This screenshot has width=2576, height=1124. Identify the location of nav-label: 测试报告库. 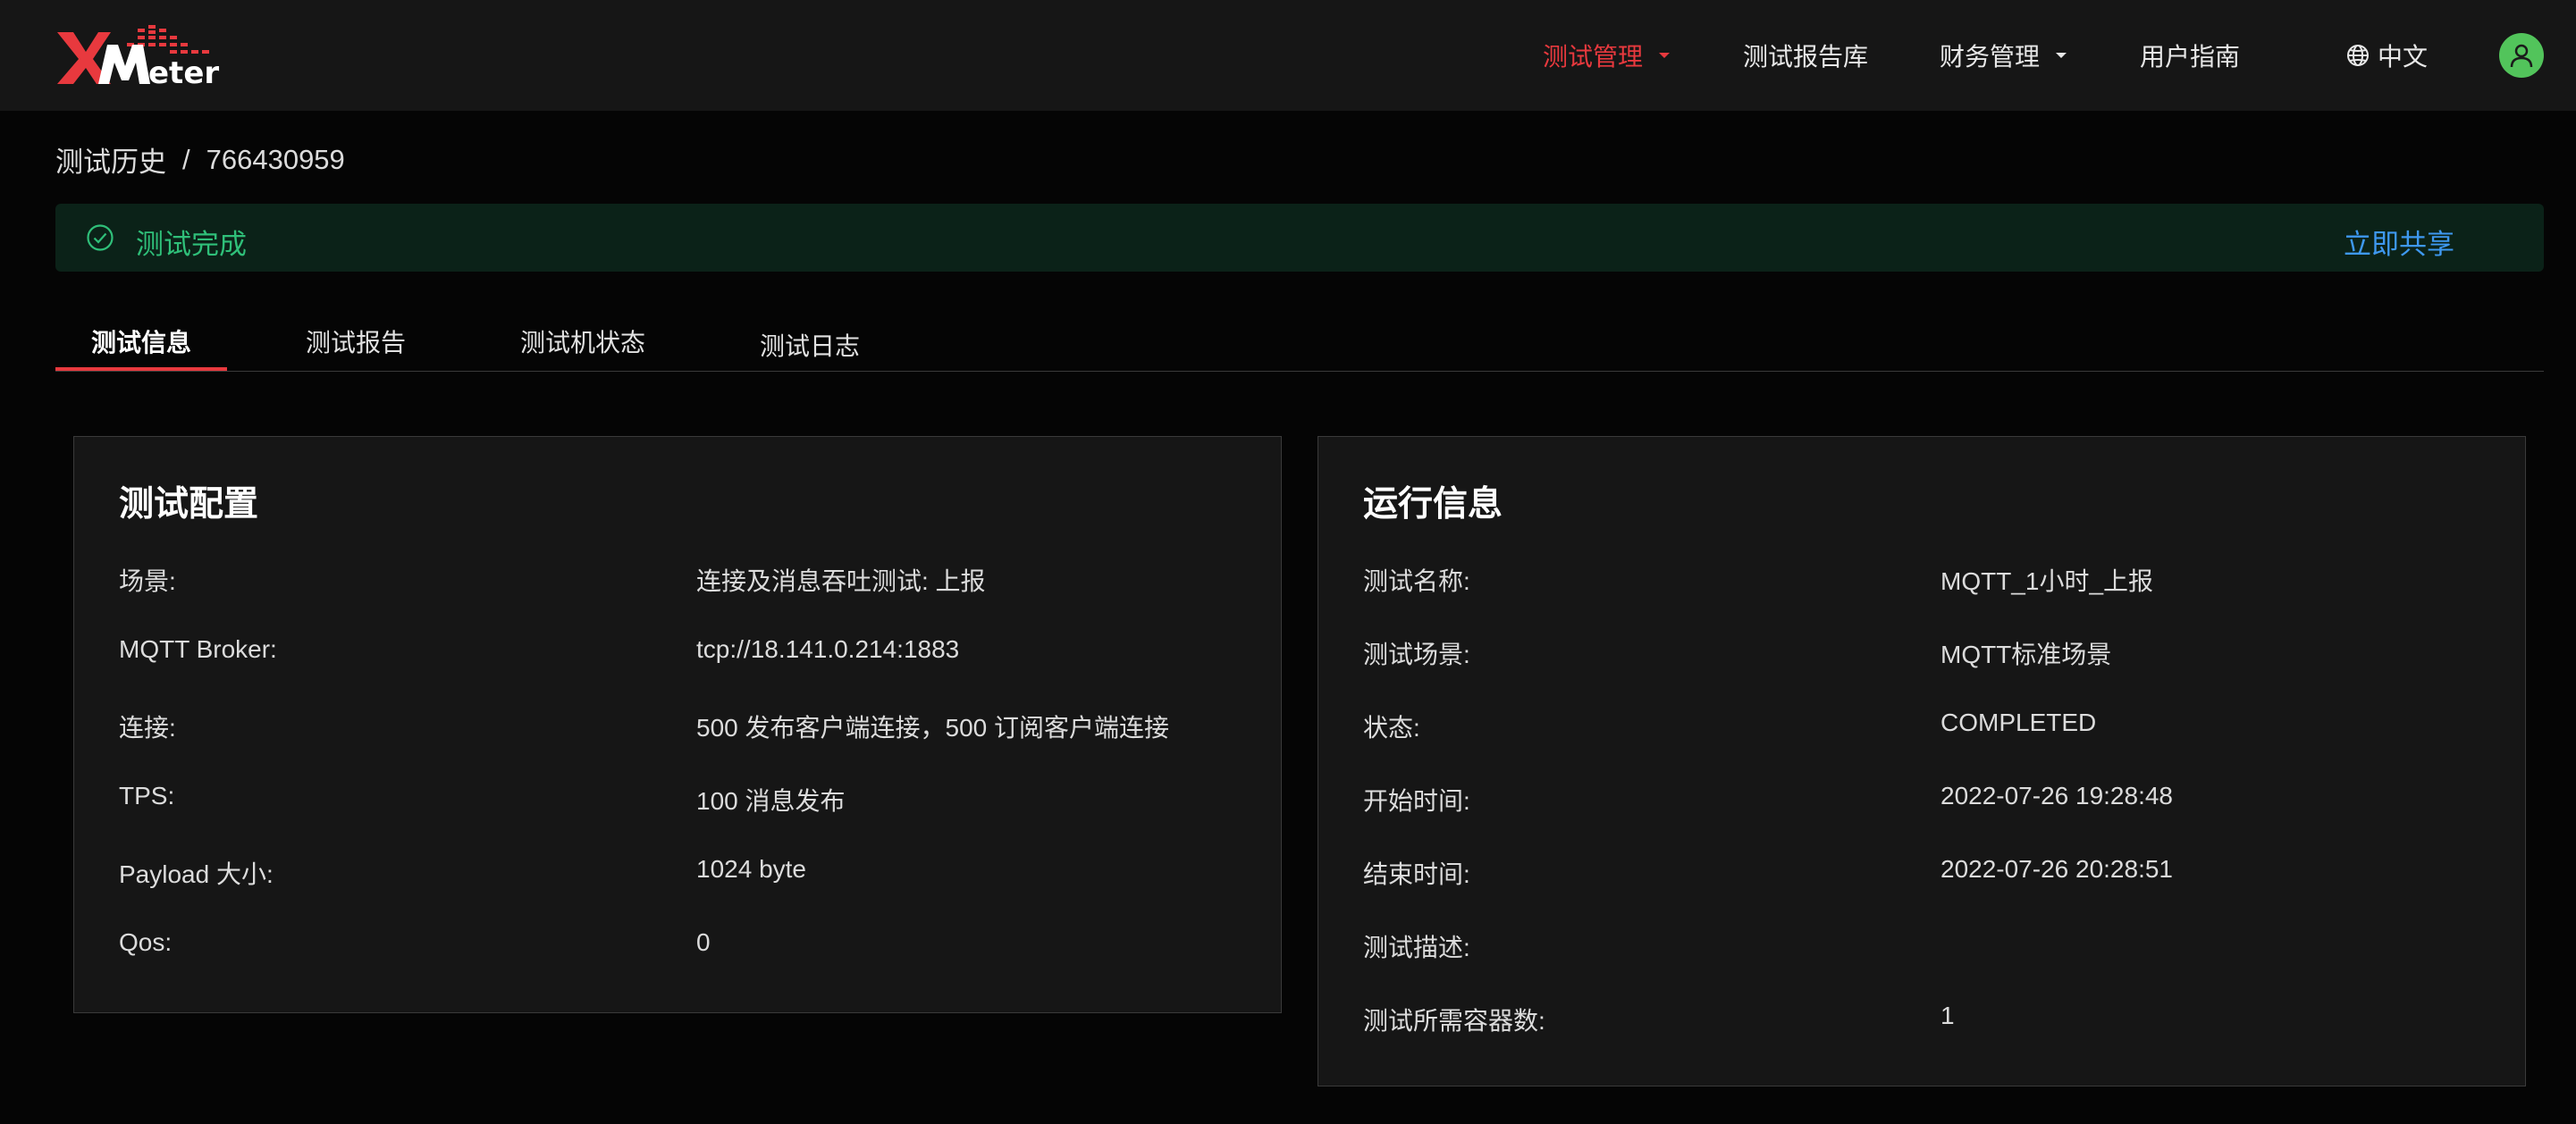
(1806, 57).